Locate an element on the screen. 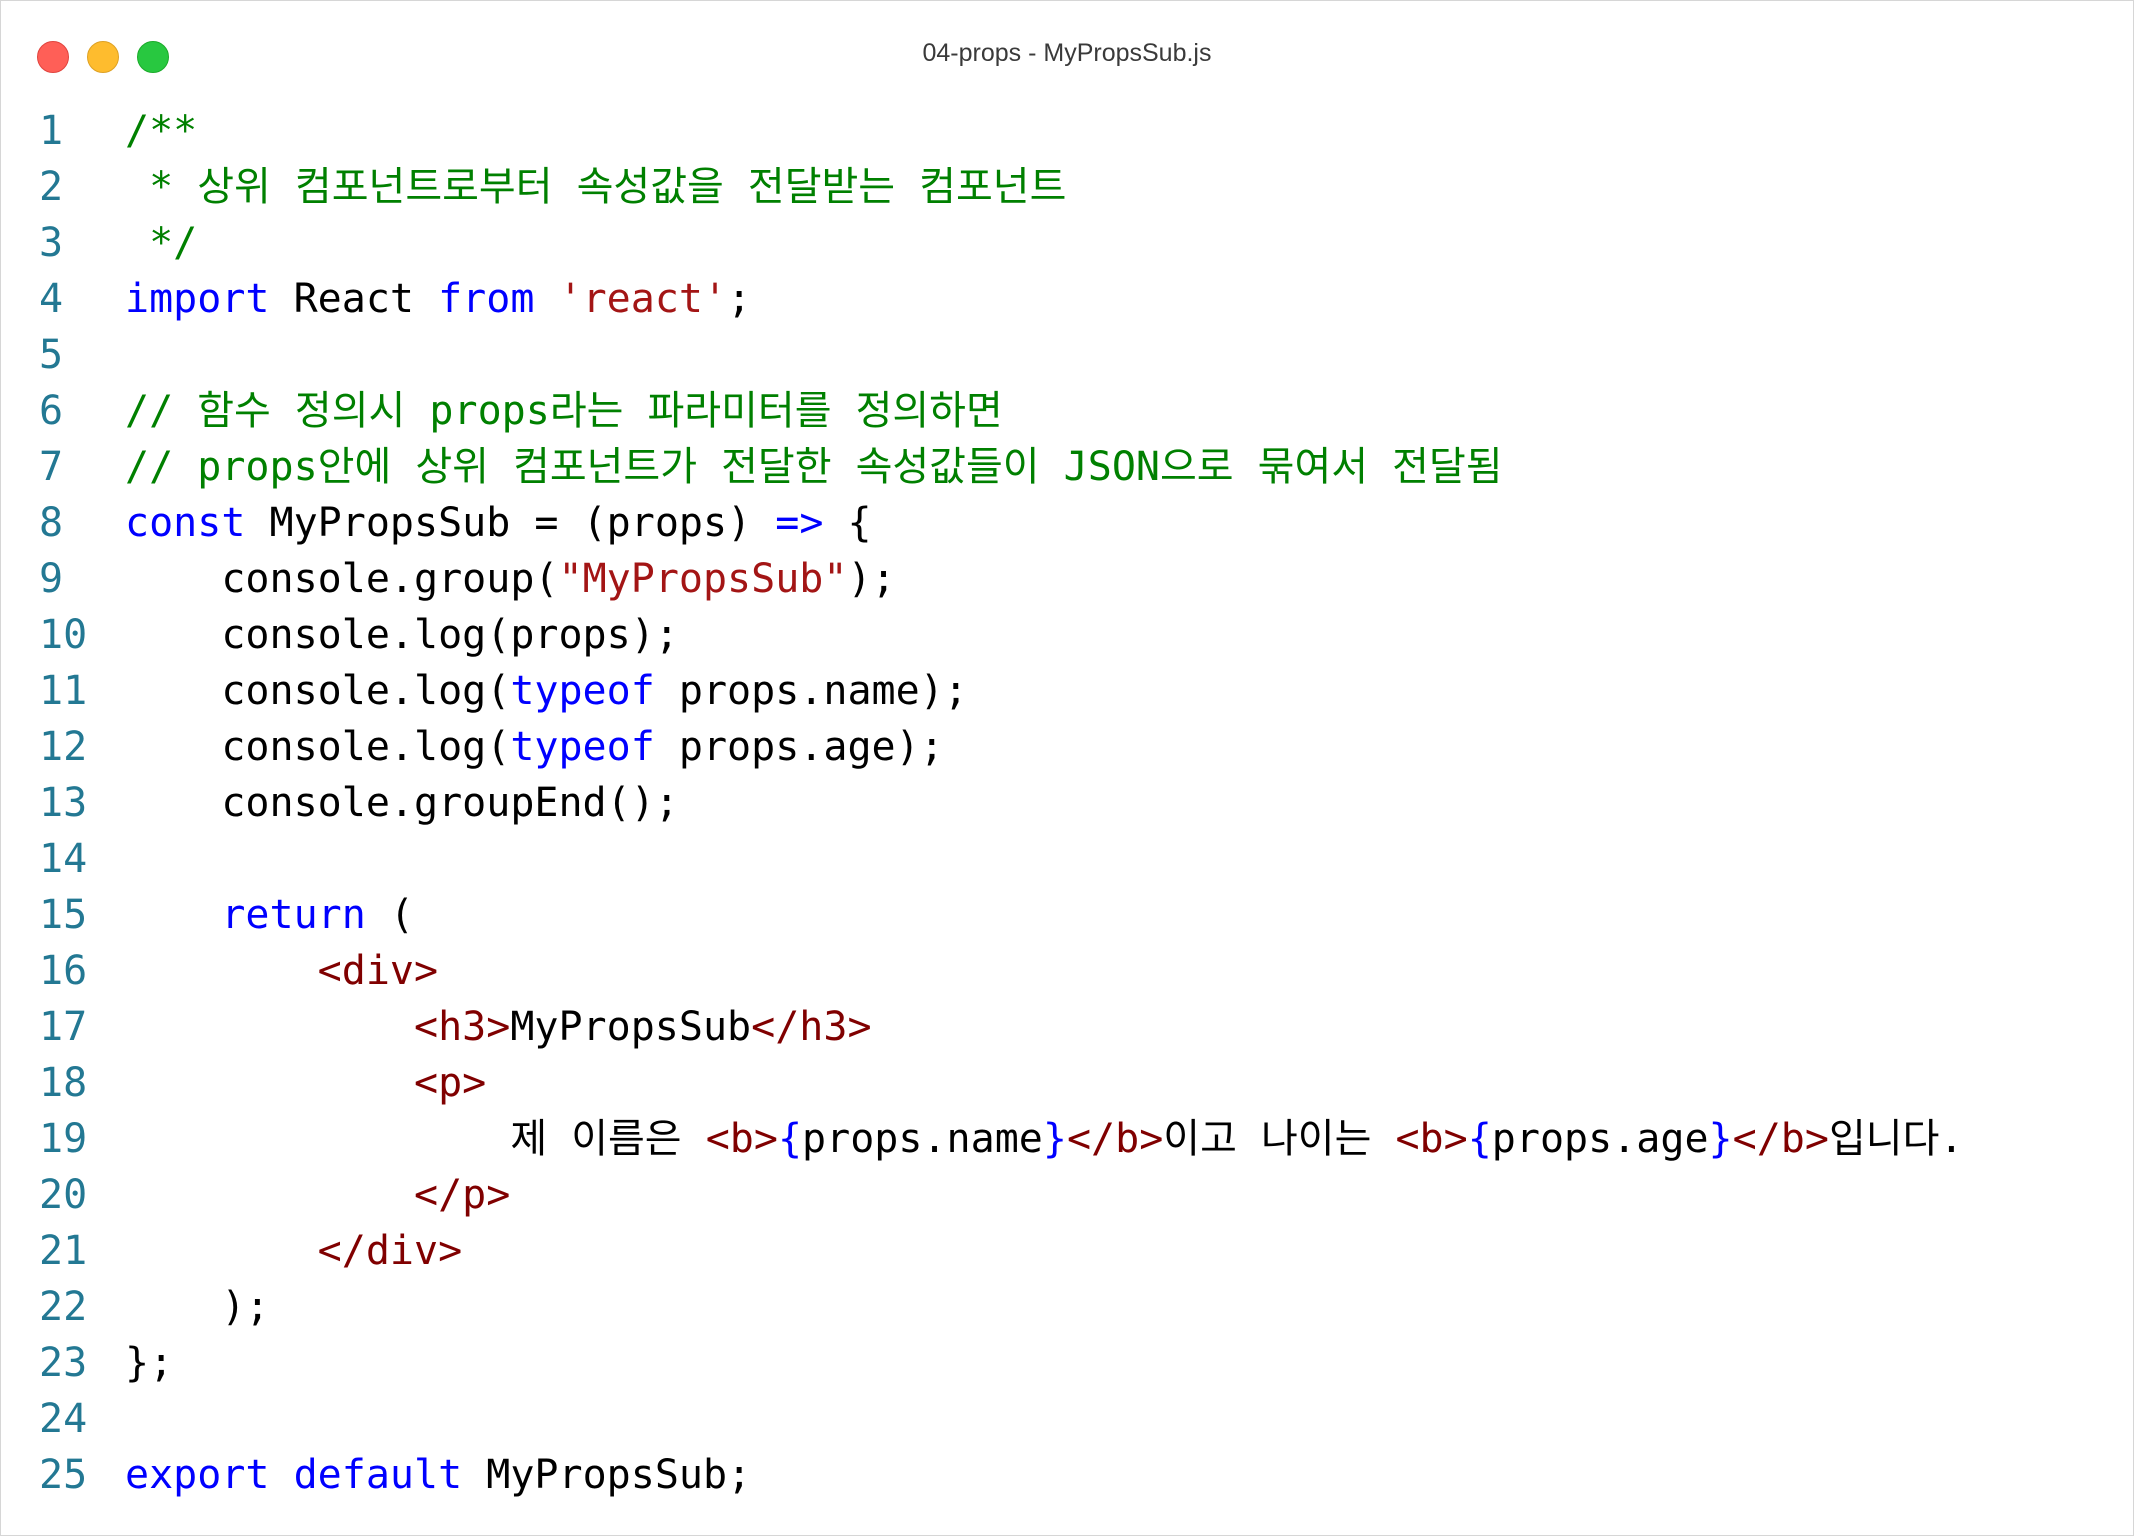 The width and height of the screenshot is (2134, 1536). code-text: console.groupEnd(); is located at coordinates (402, 803).